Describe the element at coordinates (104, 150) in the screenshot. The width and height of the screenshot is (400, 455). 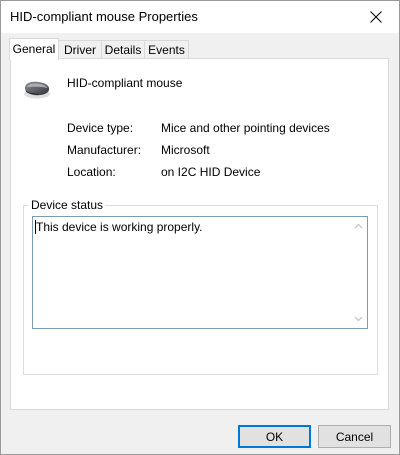
I see `manufacturer-label: Manufacturer:` at that location.